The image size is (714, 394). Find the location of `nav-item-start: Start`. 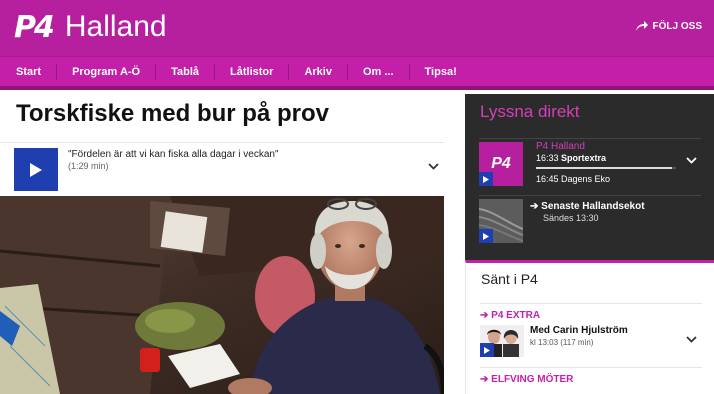

nav-item-start: Start is located at coordinates (29, 72).